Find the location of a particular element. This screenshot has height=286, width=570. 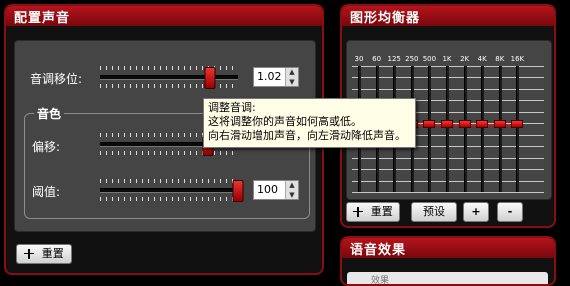

eq-grid-line is located at coordinates (448, 192).